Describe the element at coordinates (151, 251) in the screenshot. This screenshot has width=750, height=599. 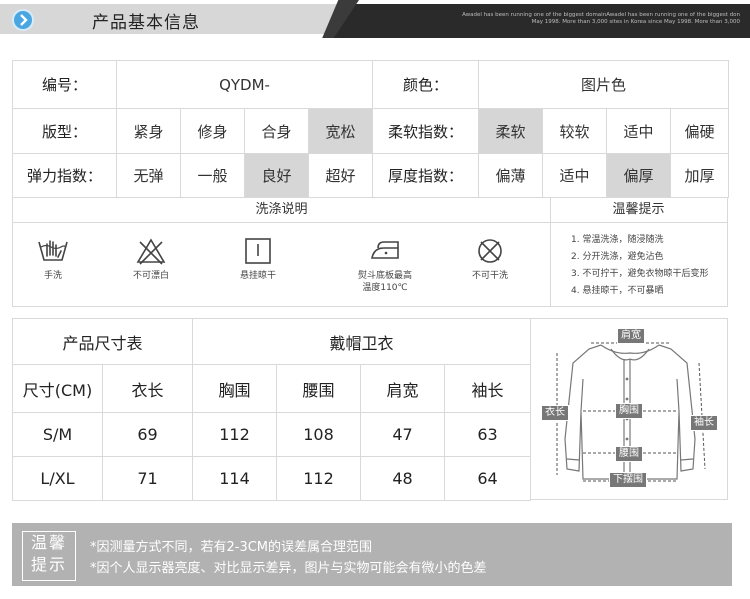
I see `no-bleach-icon` at that location.